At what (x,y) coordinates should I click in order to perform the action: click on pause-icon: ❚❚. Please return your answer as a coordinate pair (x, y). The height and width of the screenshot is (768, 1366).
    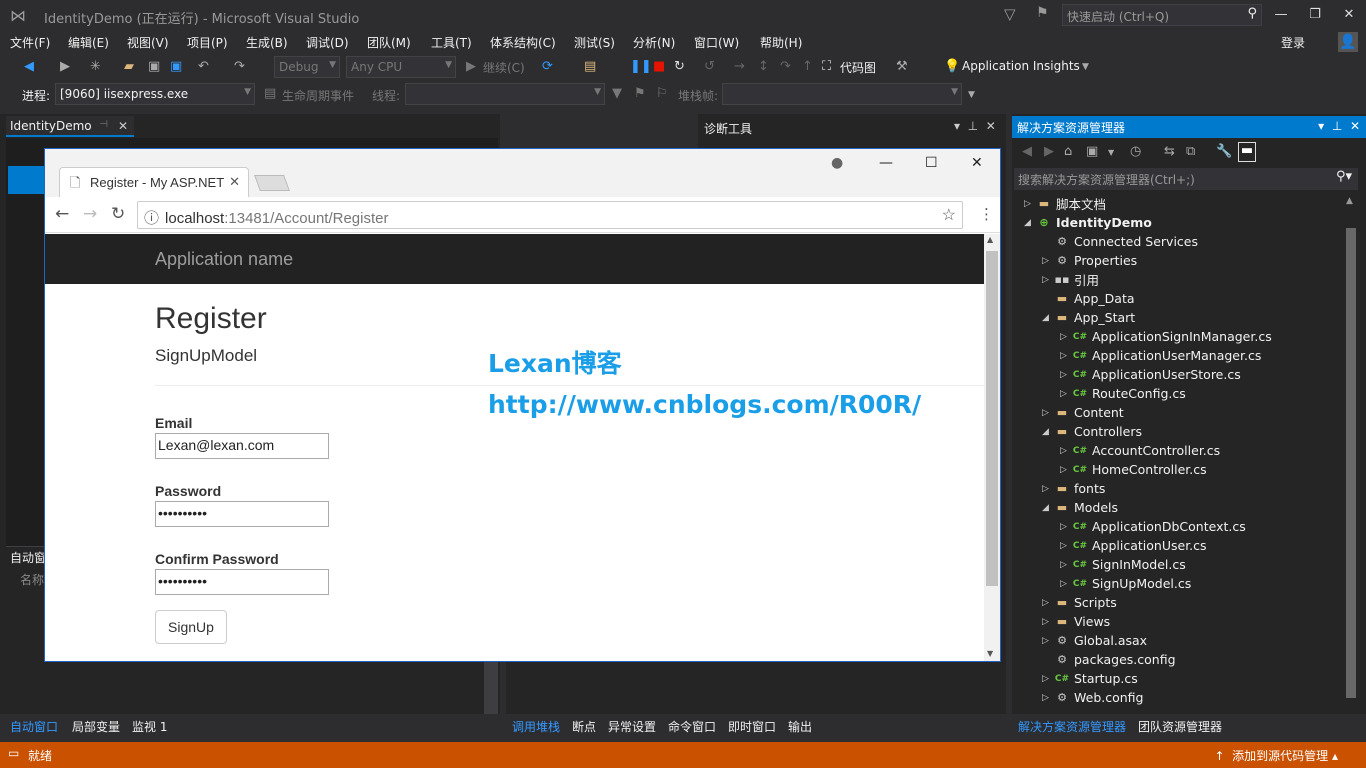
    Looking at the image, I should click on (641, 66).